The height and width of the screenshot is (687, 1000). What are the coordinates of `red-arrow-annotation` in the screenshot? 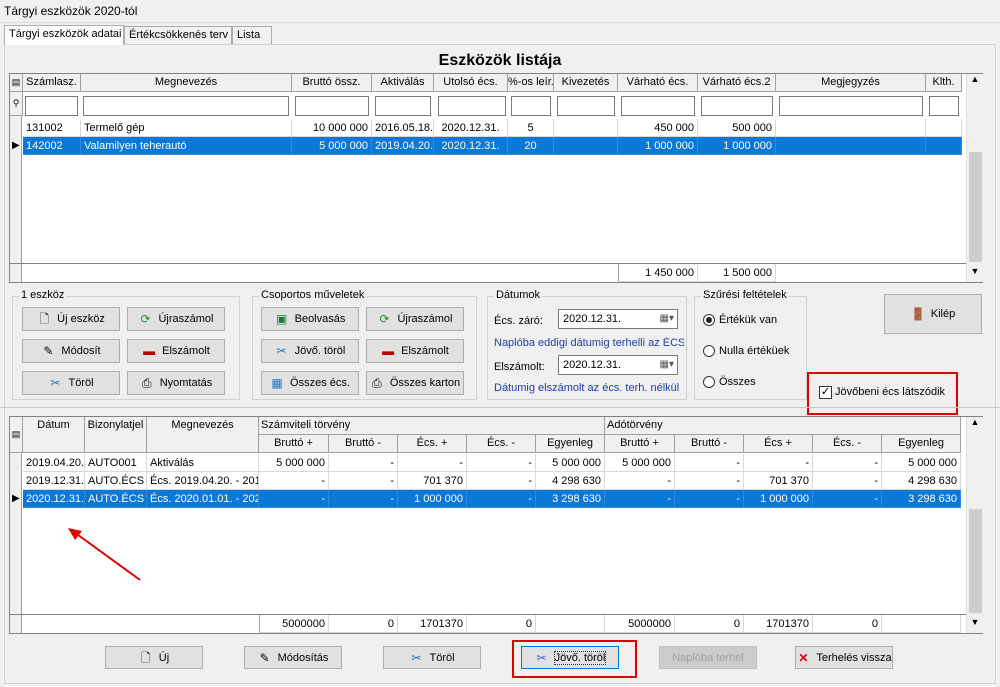 It's located at (104, 554).